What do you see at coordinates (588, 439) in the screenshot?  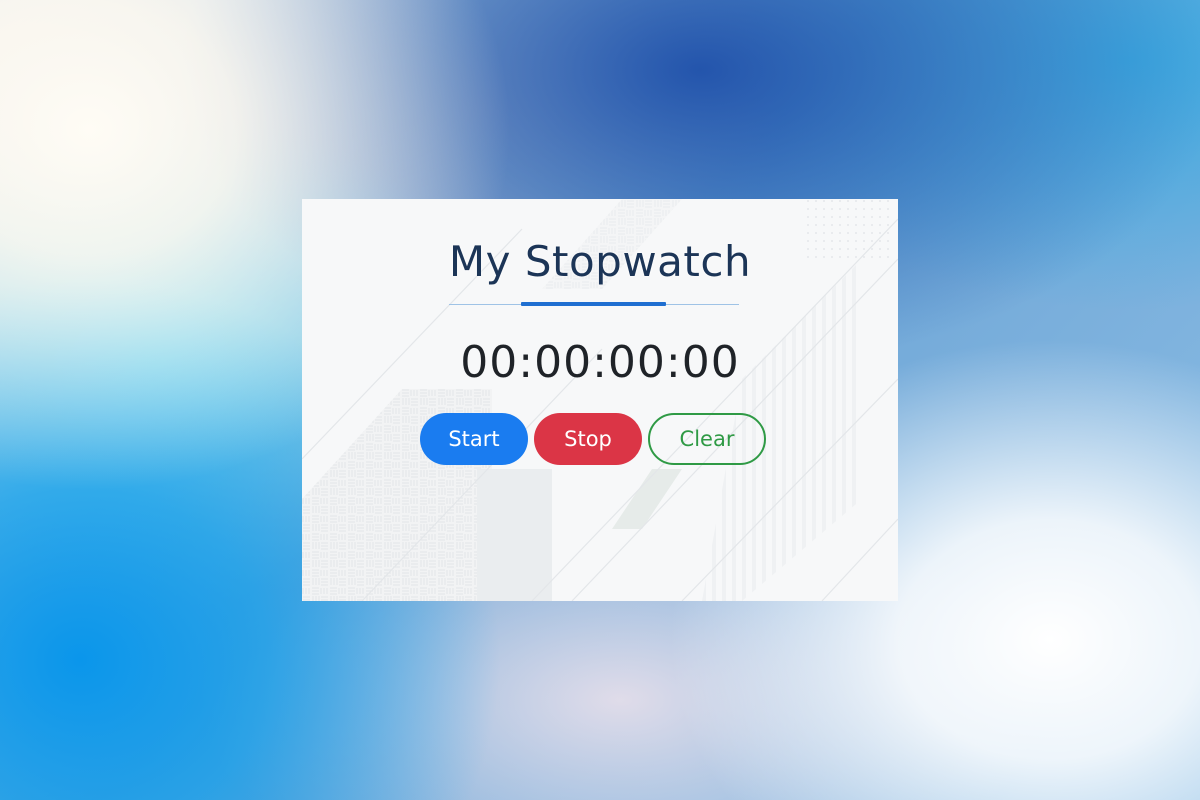 I see `stop-button: Stop` at bounding box center [588, 439].